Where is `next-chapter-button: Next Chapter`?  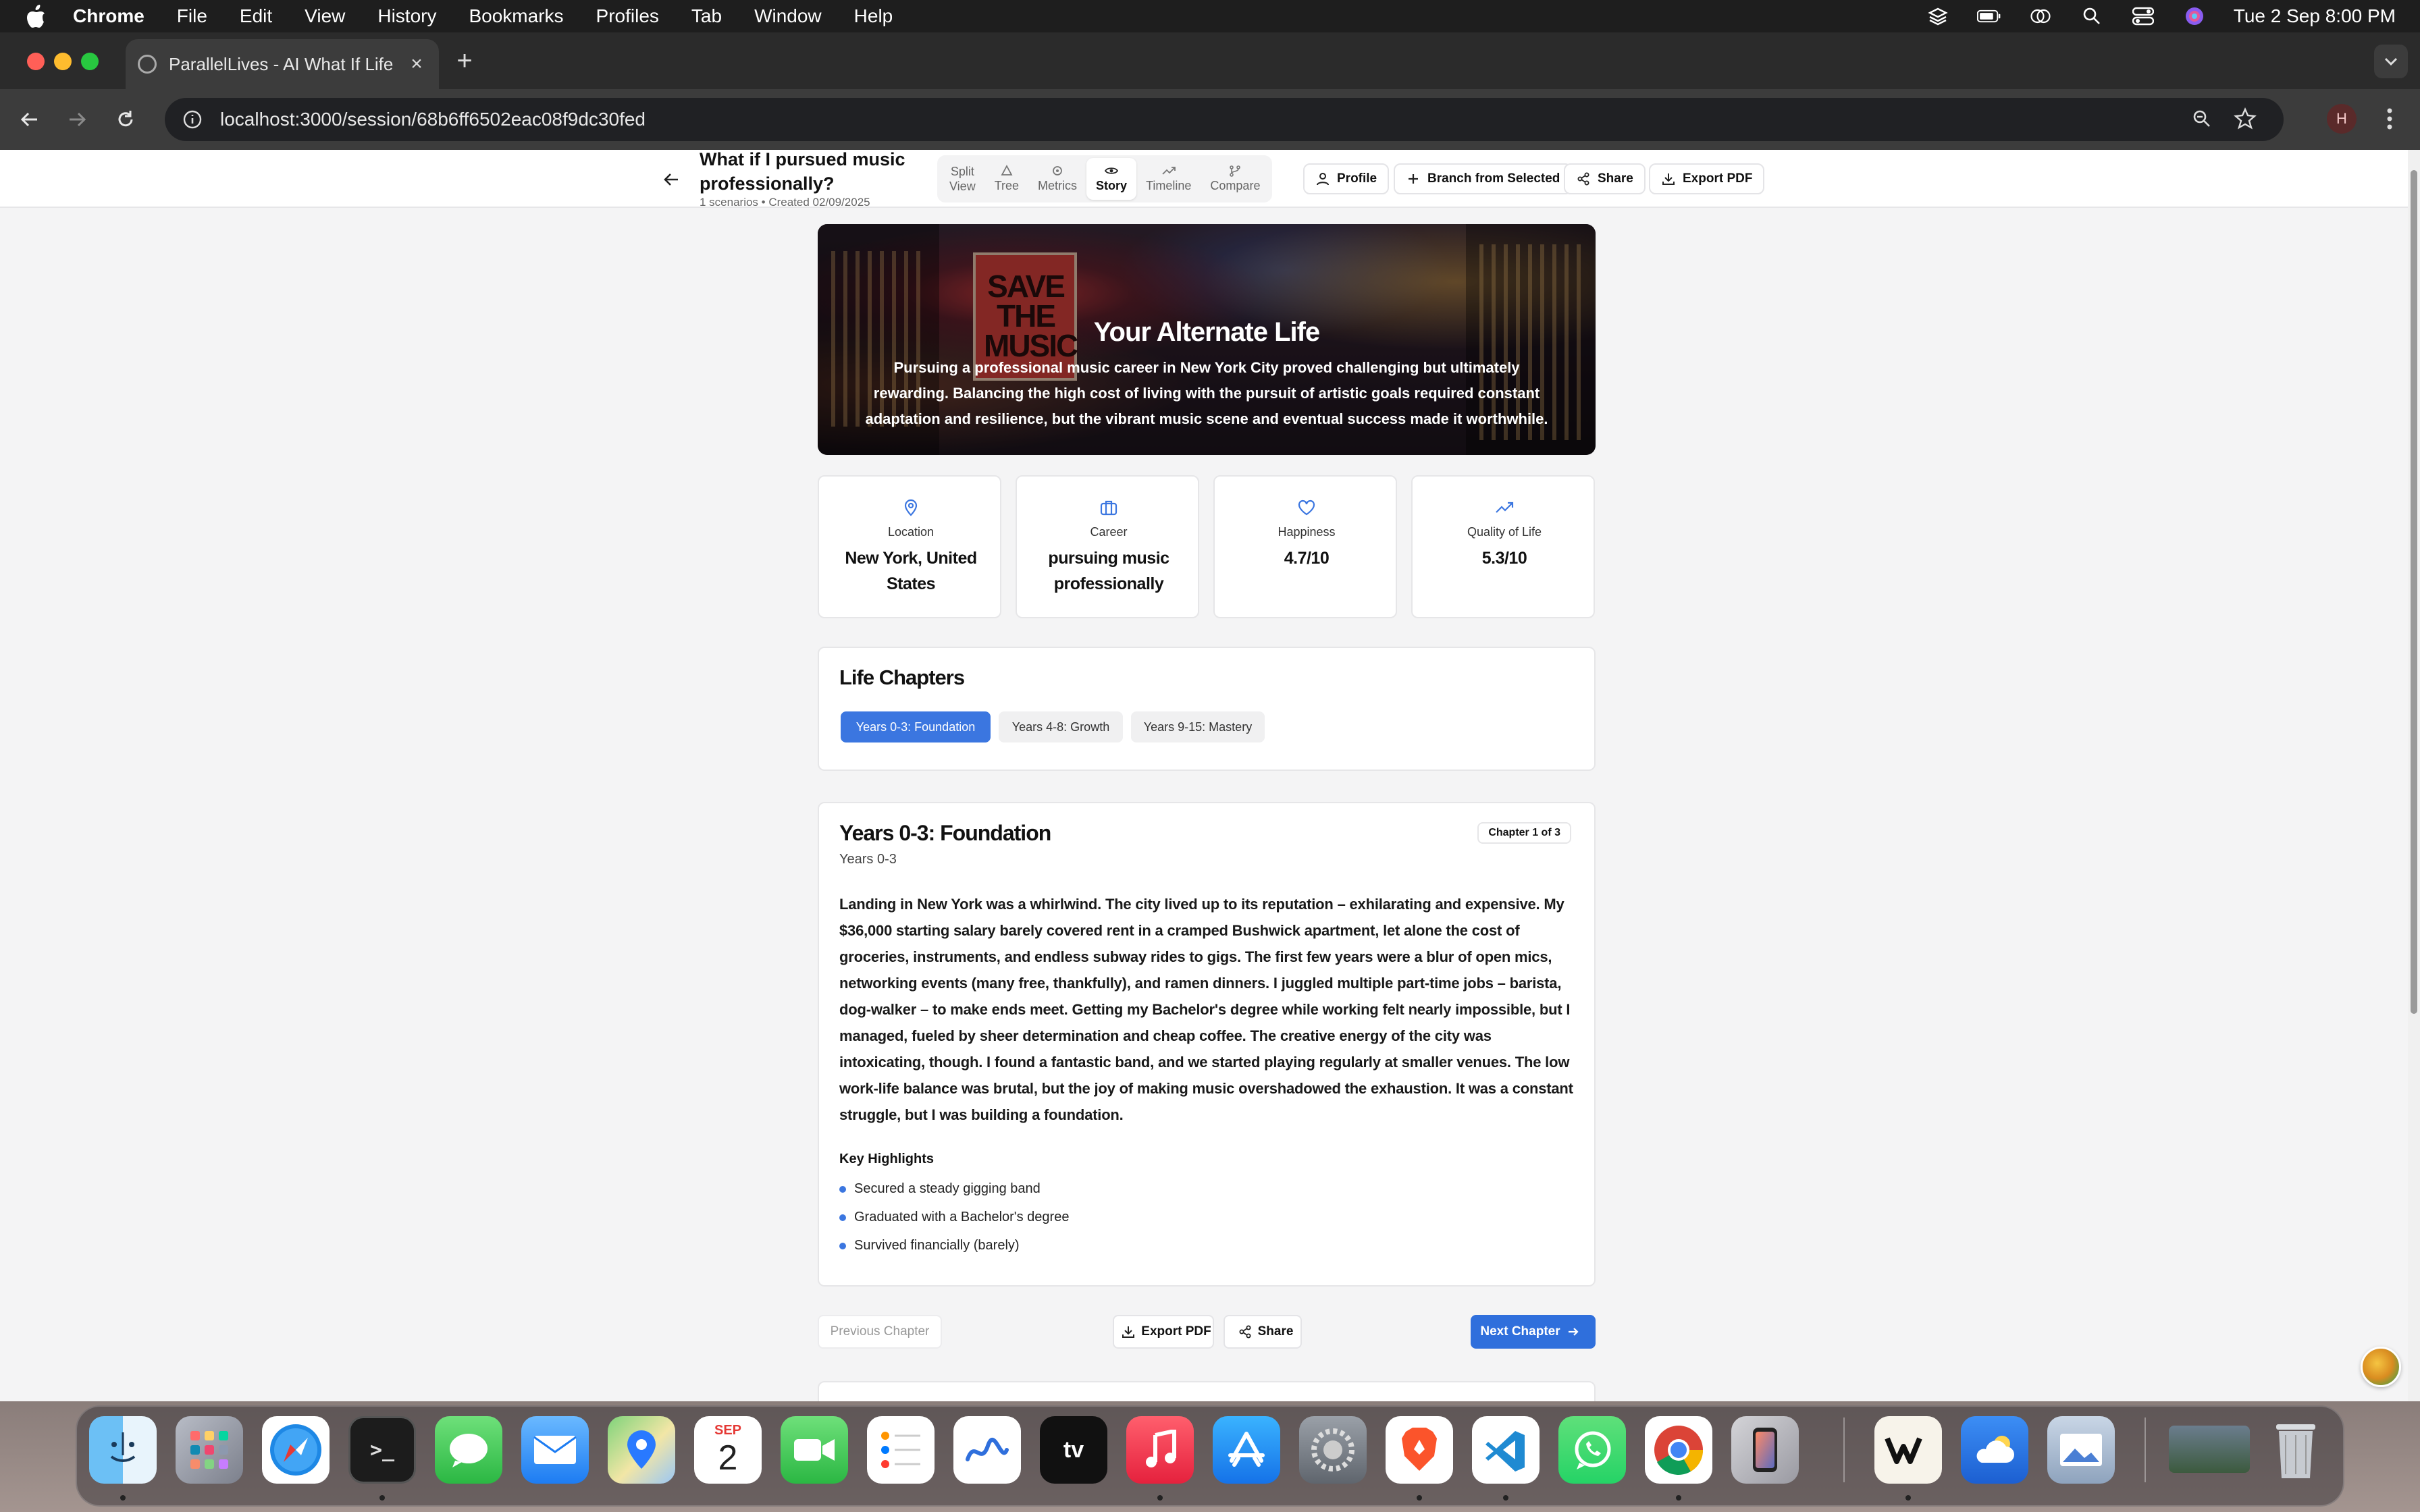 next-chapter-button: Next Chapter is located at coordinates (1533, 1332).